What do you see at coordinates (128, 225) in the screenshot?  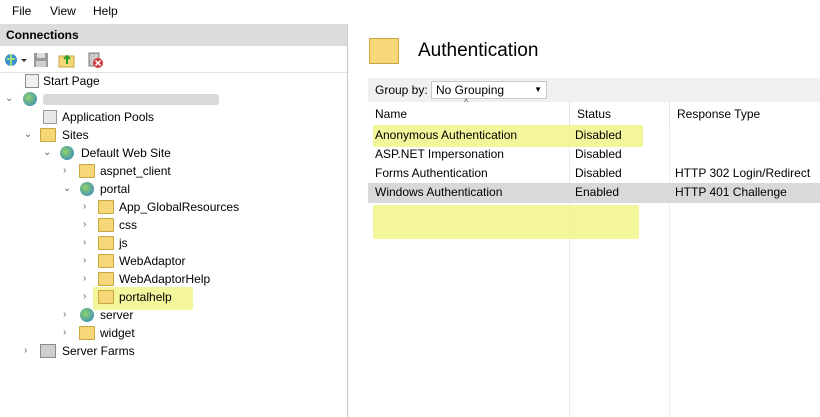 I see `tree-label: css` at bounding box center [128, 225].